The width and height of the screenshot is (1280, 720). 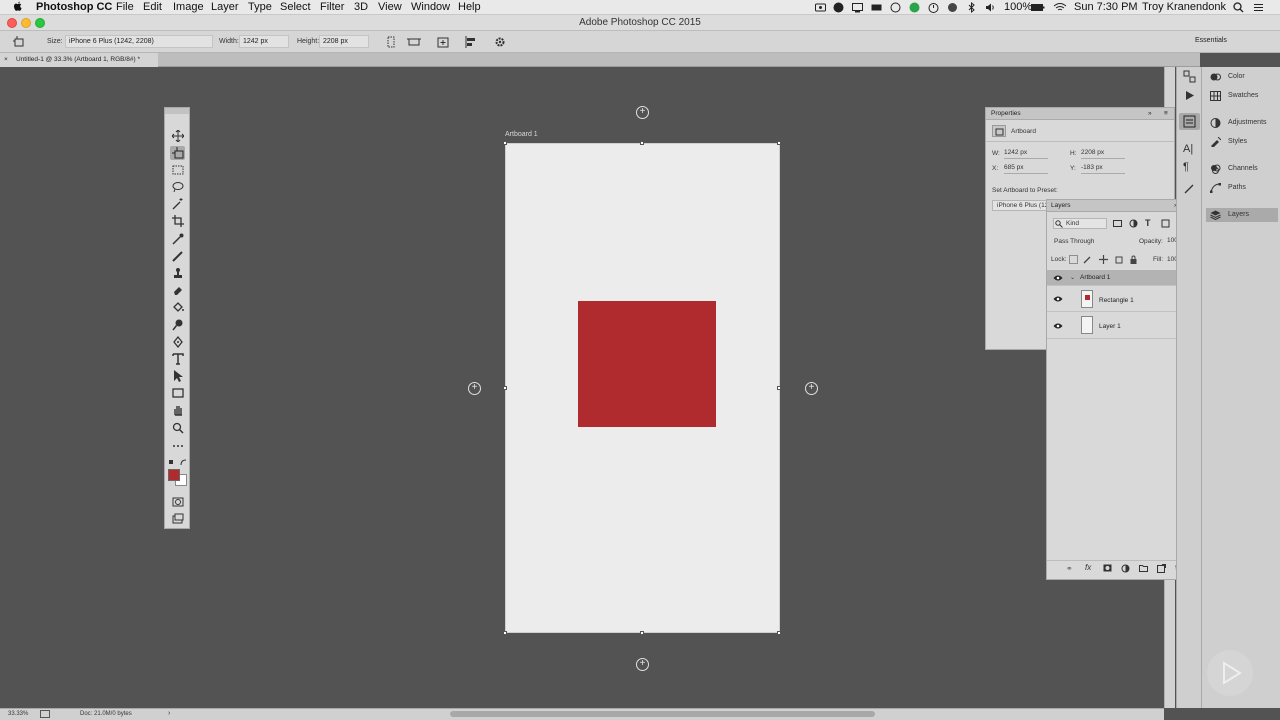 What do you see at coordinates (1023, 205) in the screenshot?
I see `preset-select: iPhone 6 Plus (1242, 2208)` at bounding box center [1023, 205].